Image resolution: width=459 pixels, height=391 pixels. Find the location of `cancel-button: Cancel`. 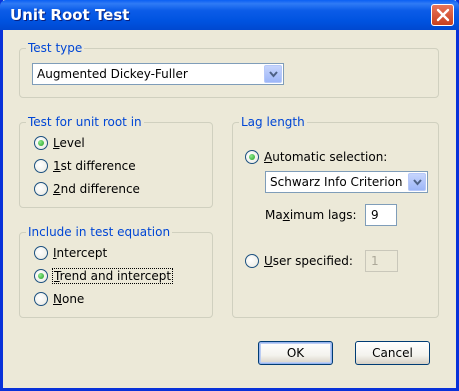

cancel-button: Cancel is located at coordinates (392, 353).